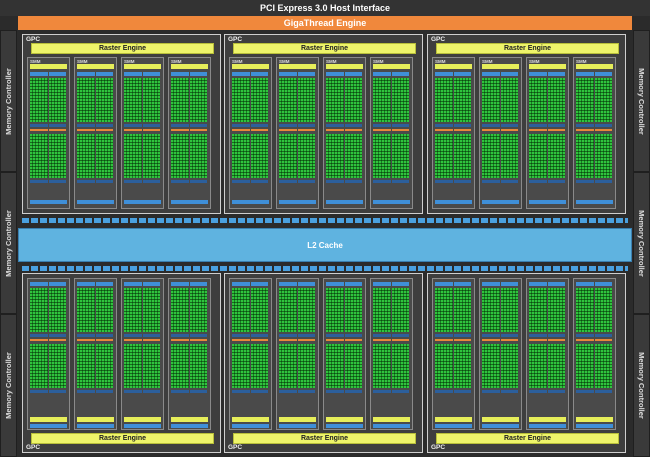  I want to click on memory-controller-right-3: Memory Controller, so click(641, 385).